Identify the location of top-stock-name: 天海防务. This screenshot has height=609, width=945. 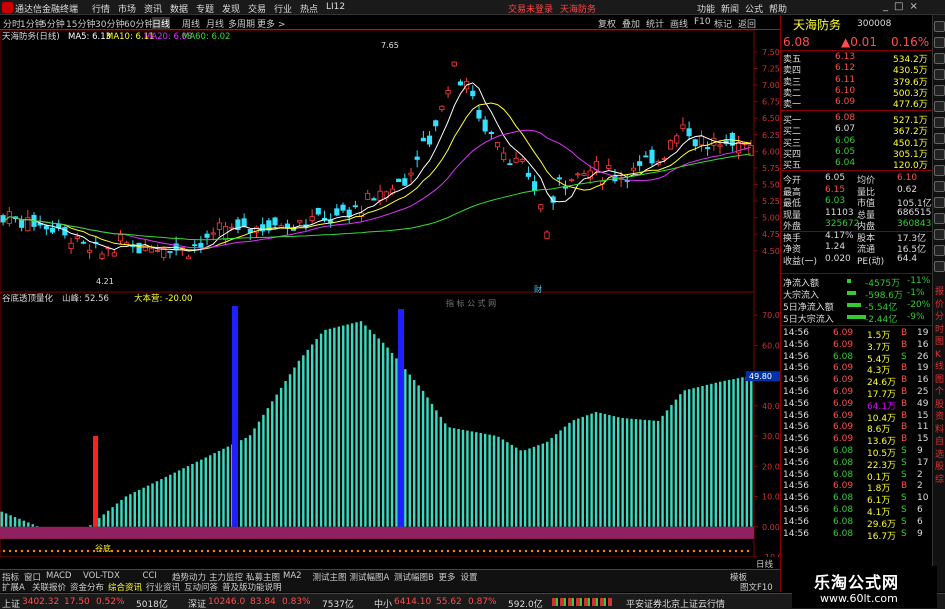
(578, 8).